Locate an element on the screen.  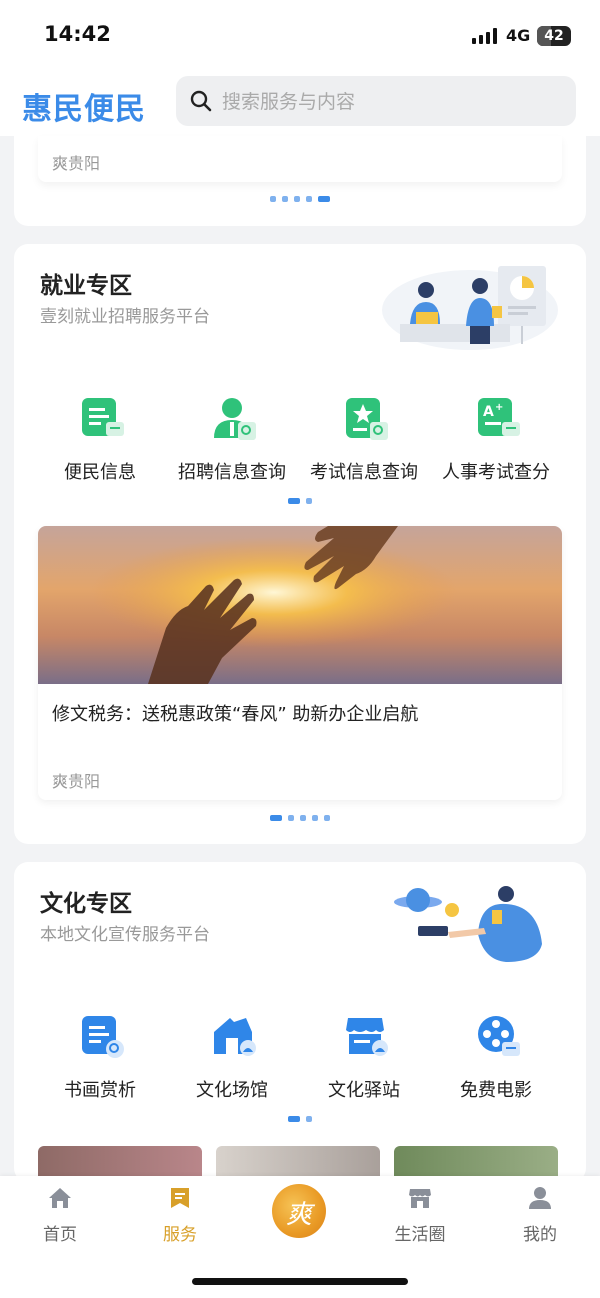
battery-icon: 42 is located at coordinates (554, 36).